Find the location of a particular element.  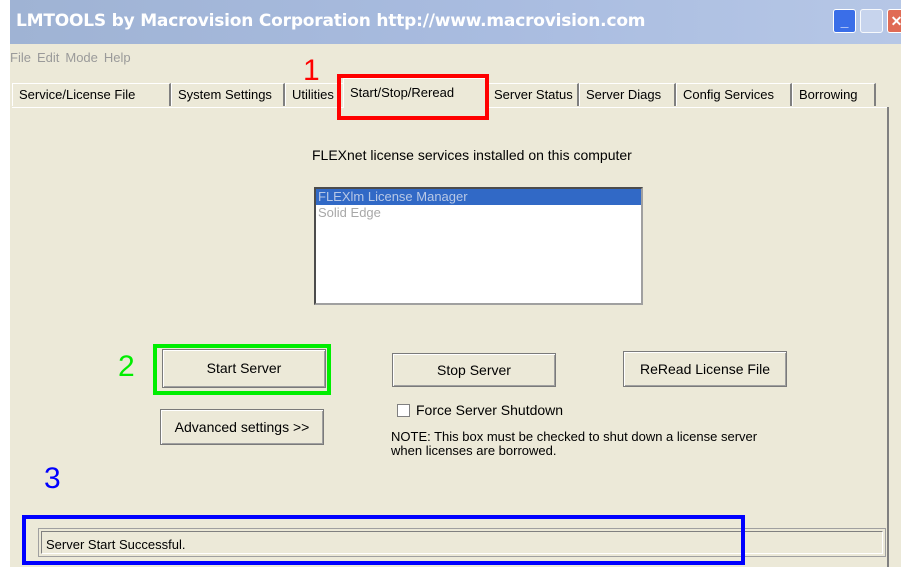

annotation-number-2: 2 is located at coordinates (126, 366).